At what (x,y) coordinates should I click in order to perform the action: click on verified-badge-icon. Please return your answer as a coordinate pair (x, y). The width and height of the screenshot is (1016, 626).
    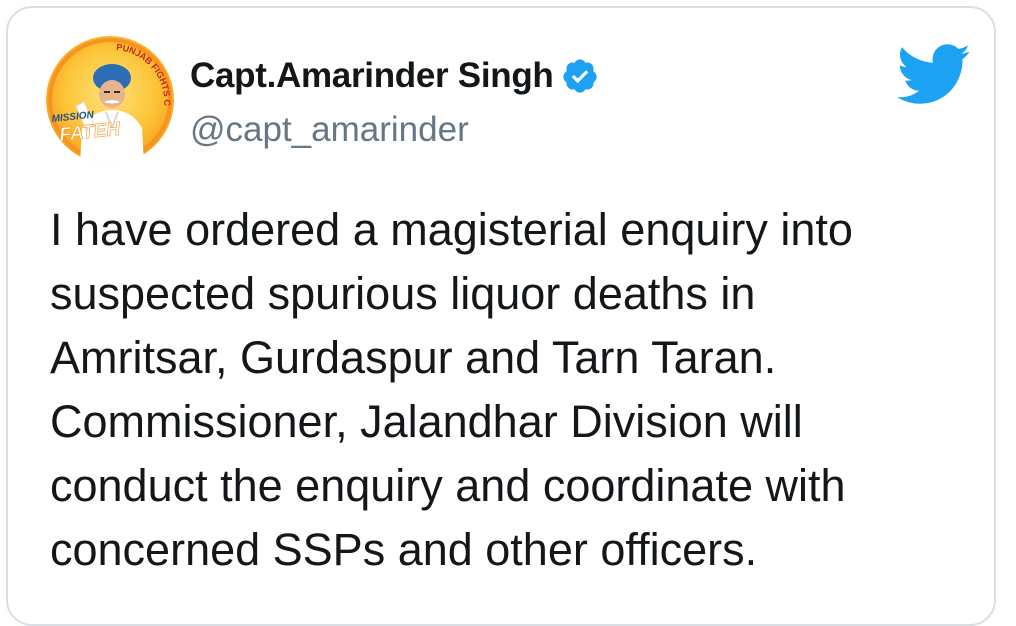
    Looking at the image, I should click on (580, 76).